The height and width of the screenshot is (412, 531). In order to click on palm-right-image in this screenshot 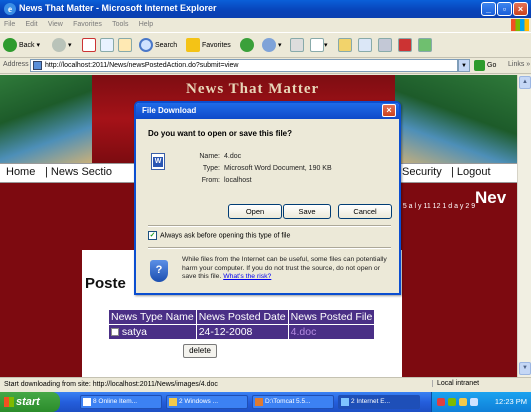, I will do `click(456, 119)`.